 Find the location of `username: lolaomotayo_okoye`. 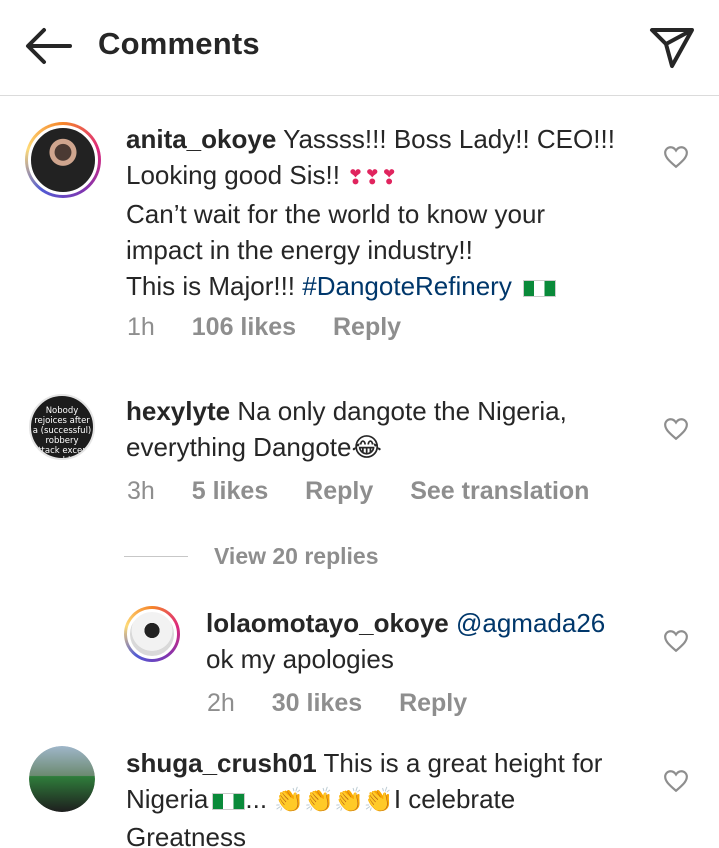

username: lolaomotayo_okoye is located at coordinates (327, 623).